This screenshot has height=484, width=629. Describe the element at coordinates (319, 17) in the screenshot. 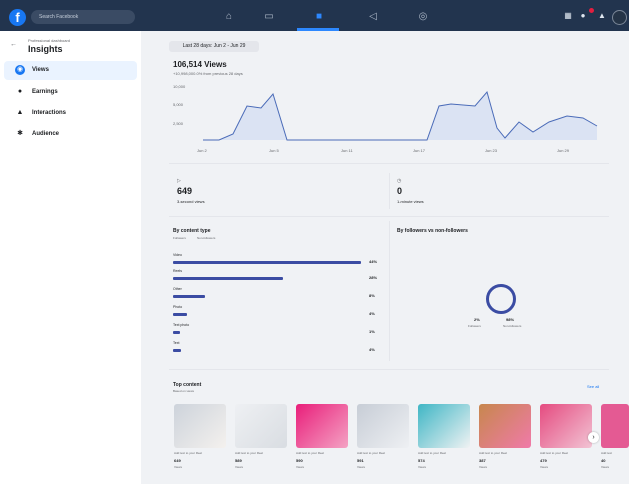

I see `dashboard-icon: ■` at that location.